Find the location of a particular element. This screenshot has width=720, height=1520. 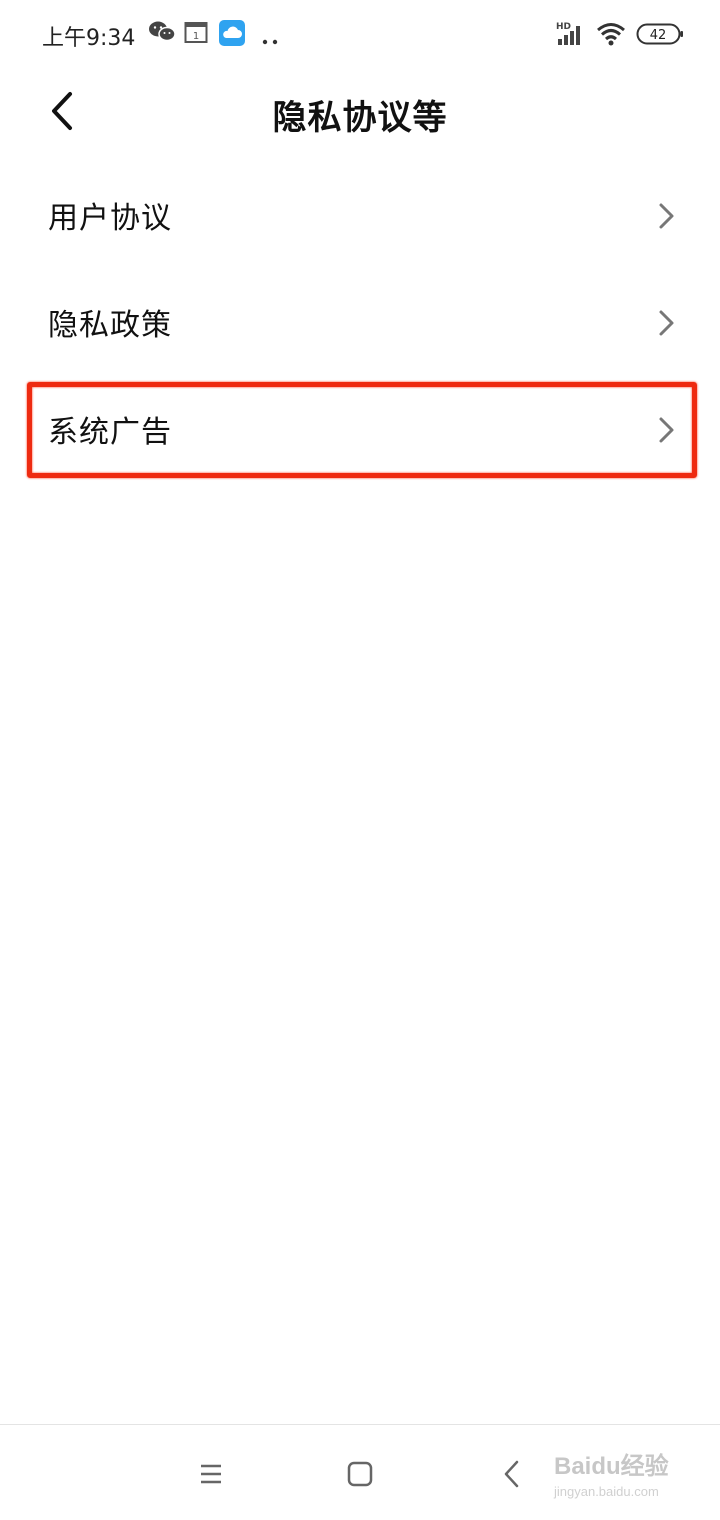

battery-level: 42 is located at coordinates (658, 35).